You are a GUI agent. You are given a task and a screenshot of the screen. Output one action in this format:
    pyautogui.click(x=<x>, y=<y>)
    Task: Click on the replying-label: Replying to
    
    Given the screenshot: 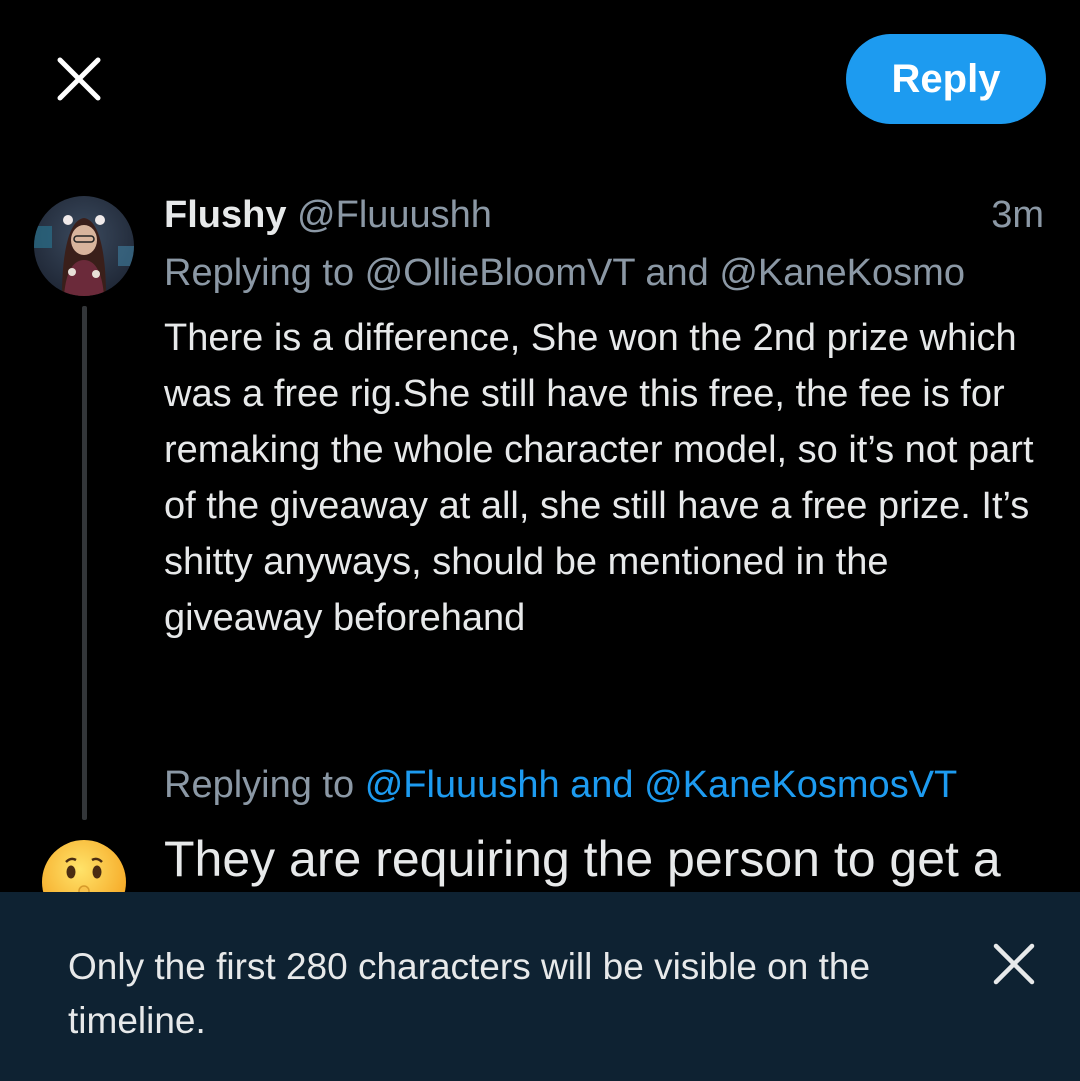 What is the action you would take?
    pyautogui.click(x=259, y=785)
    